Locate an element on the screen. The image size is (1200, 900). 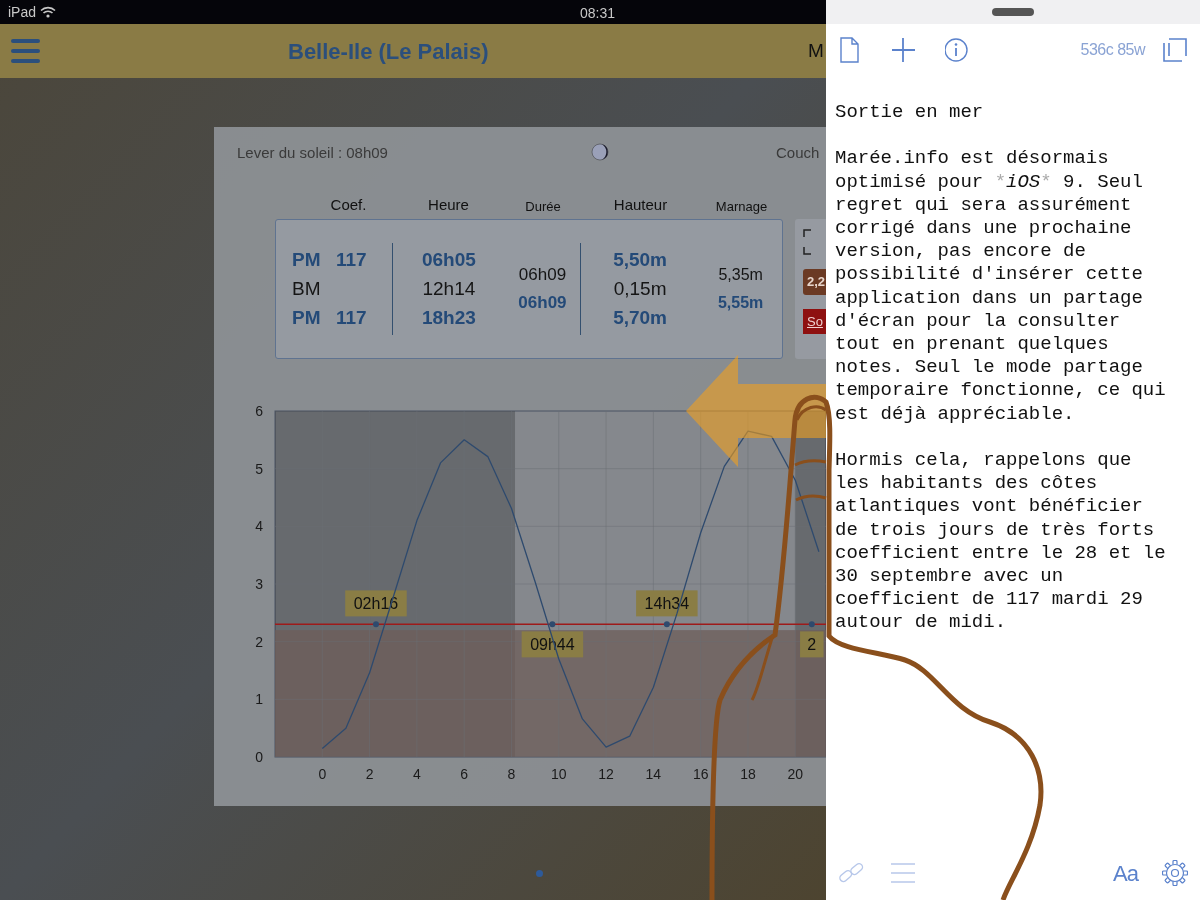
tide-range: 5,35m is located at coordinates (740, 275).